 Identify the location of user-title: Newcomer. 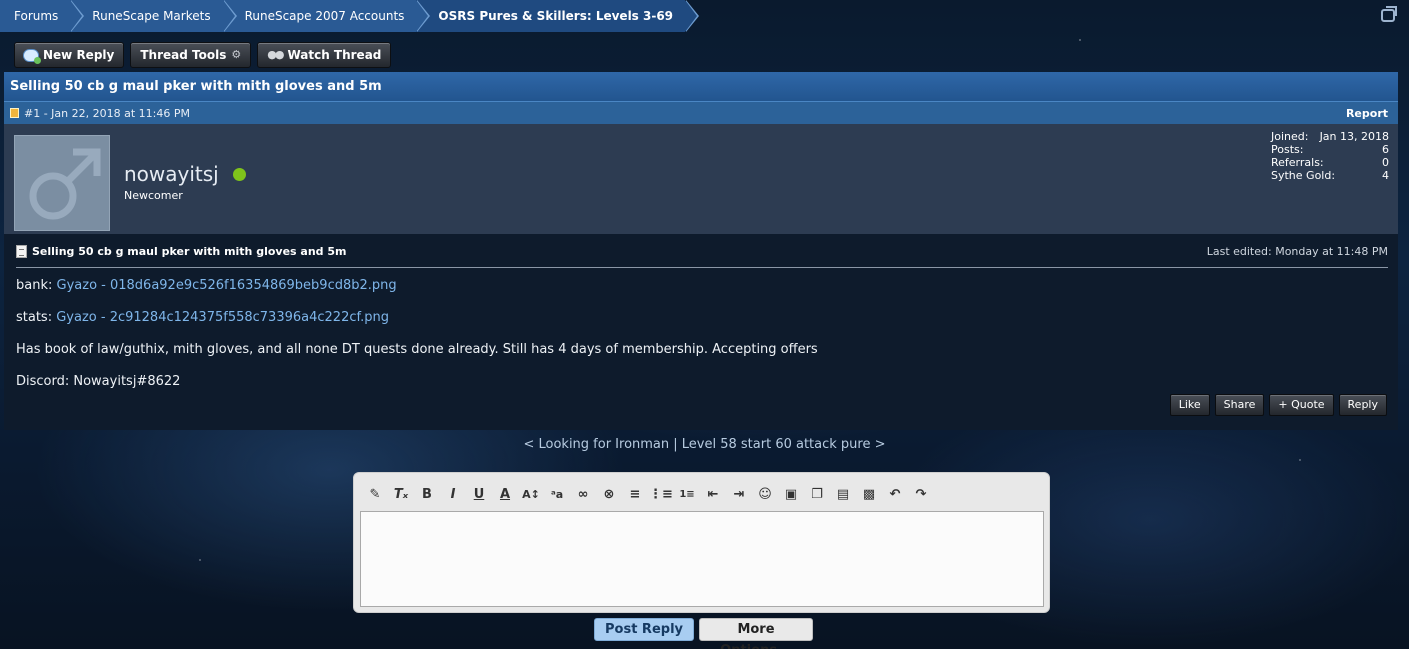
(153, 195).